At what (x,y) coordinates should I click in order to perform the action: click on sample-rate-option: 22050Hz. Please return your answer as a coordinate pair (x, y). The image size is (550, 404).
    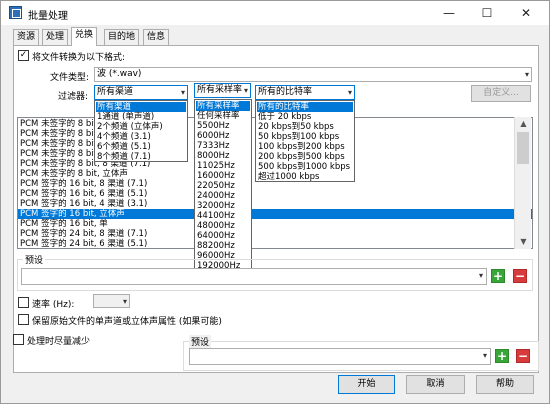
    Looking at the image, I should click on (223, 186).